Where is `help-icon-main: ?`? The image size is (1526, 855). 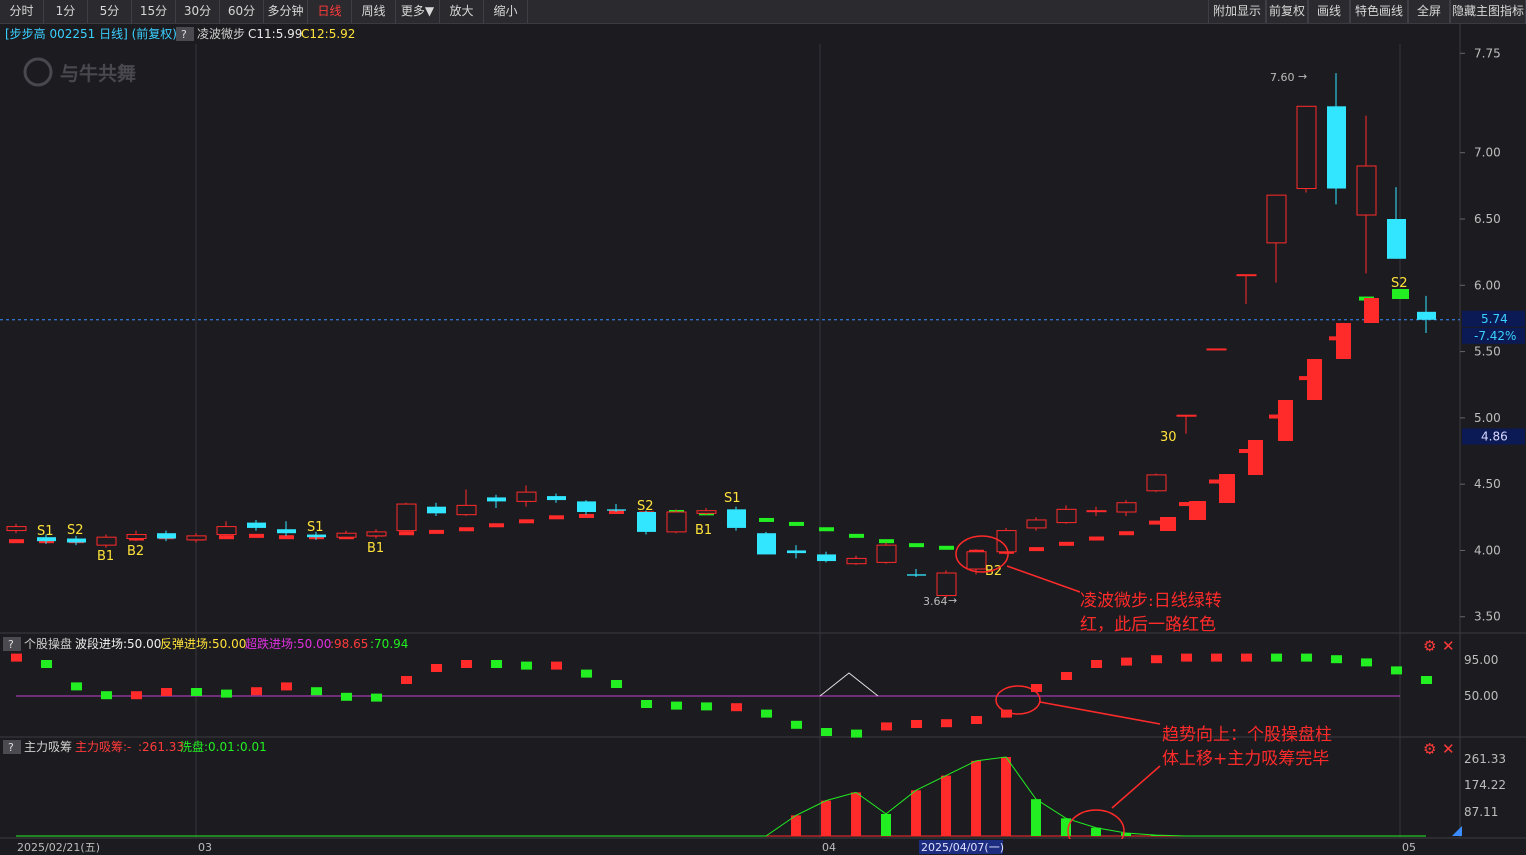
help-icon-main: ? is located at coordinates (184, 34).